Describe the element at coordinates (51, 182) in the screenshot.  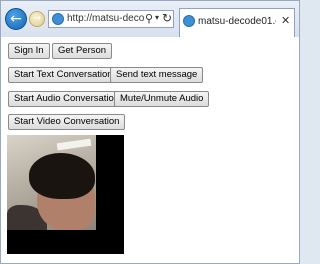
I see `camera-feed-image` at that location.